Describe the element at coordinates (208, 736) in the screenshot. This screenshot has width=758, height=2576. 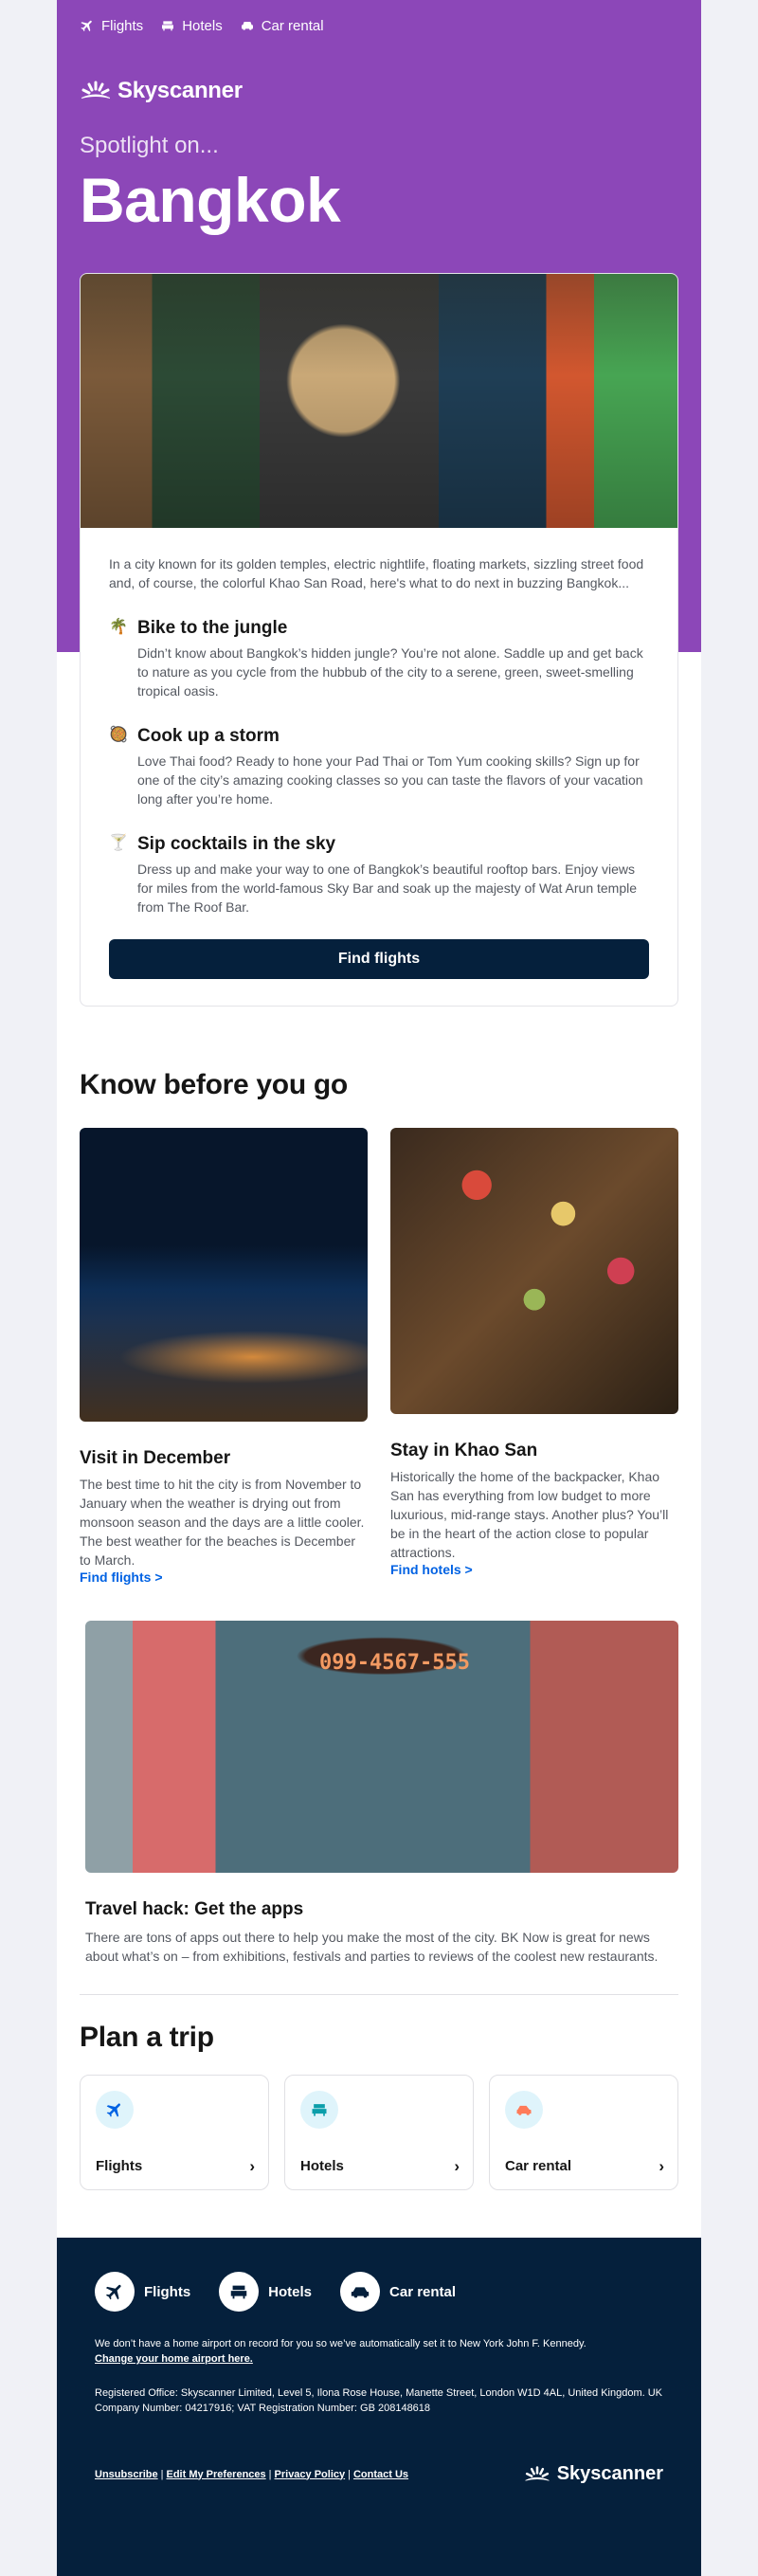
I see `tip-title: Cook up a storm` at that location.